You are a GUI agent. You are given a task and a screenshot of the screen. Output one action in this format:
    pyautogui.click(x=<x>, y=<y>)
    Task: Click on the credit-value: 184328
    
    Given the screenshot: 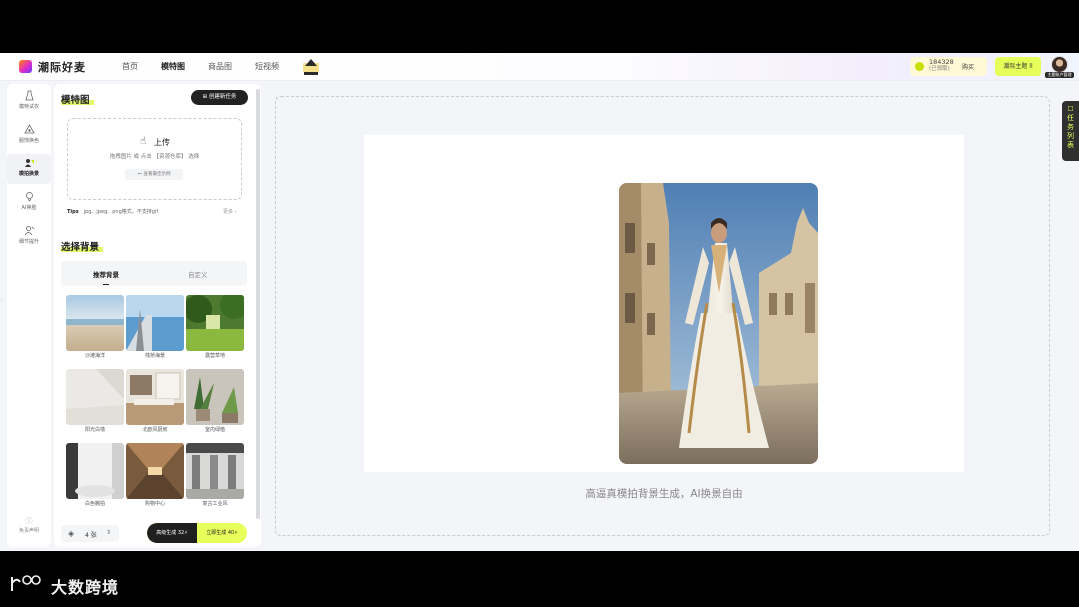 What is the action you would take?
    pyautogui.click(x=941, y=62)
    